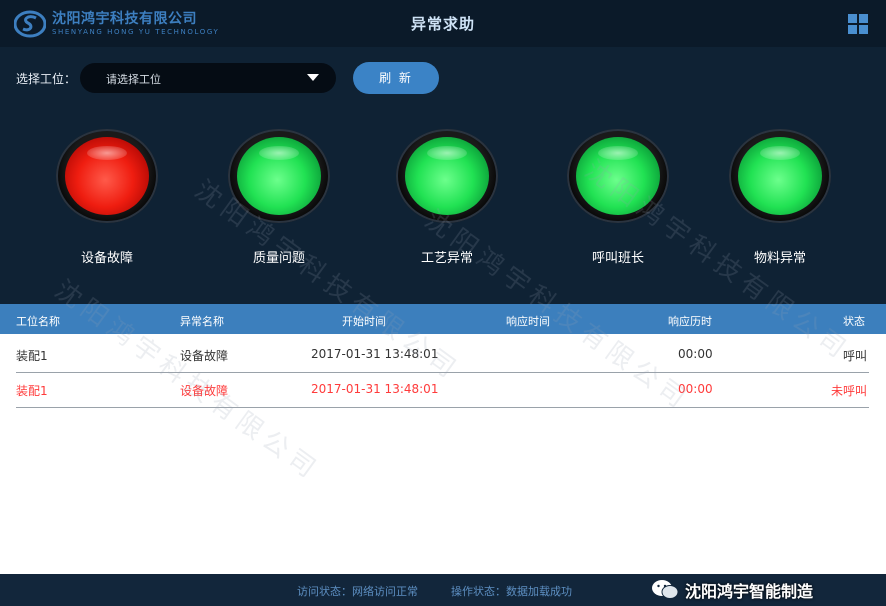 The image size is (886, 606). Describe the element at coordinates (511, 591) in the screenshot. I see `operation-status: 操作状态：数据加载成功` at that location.